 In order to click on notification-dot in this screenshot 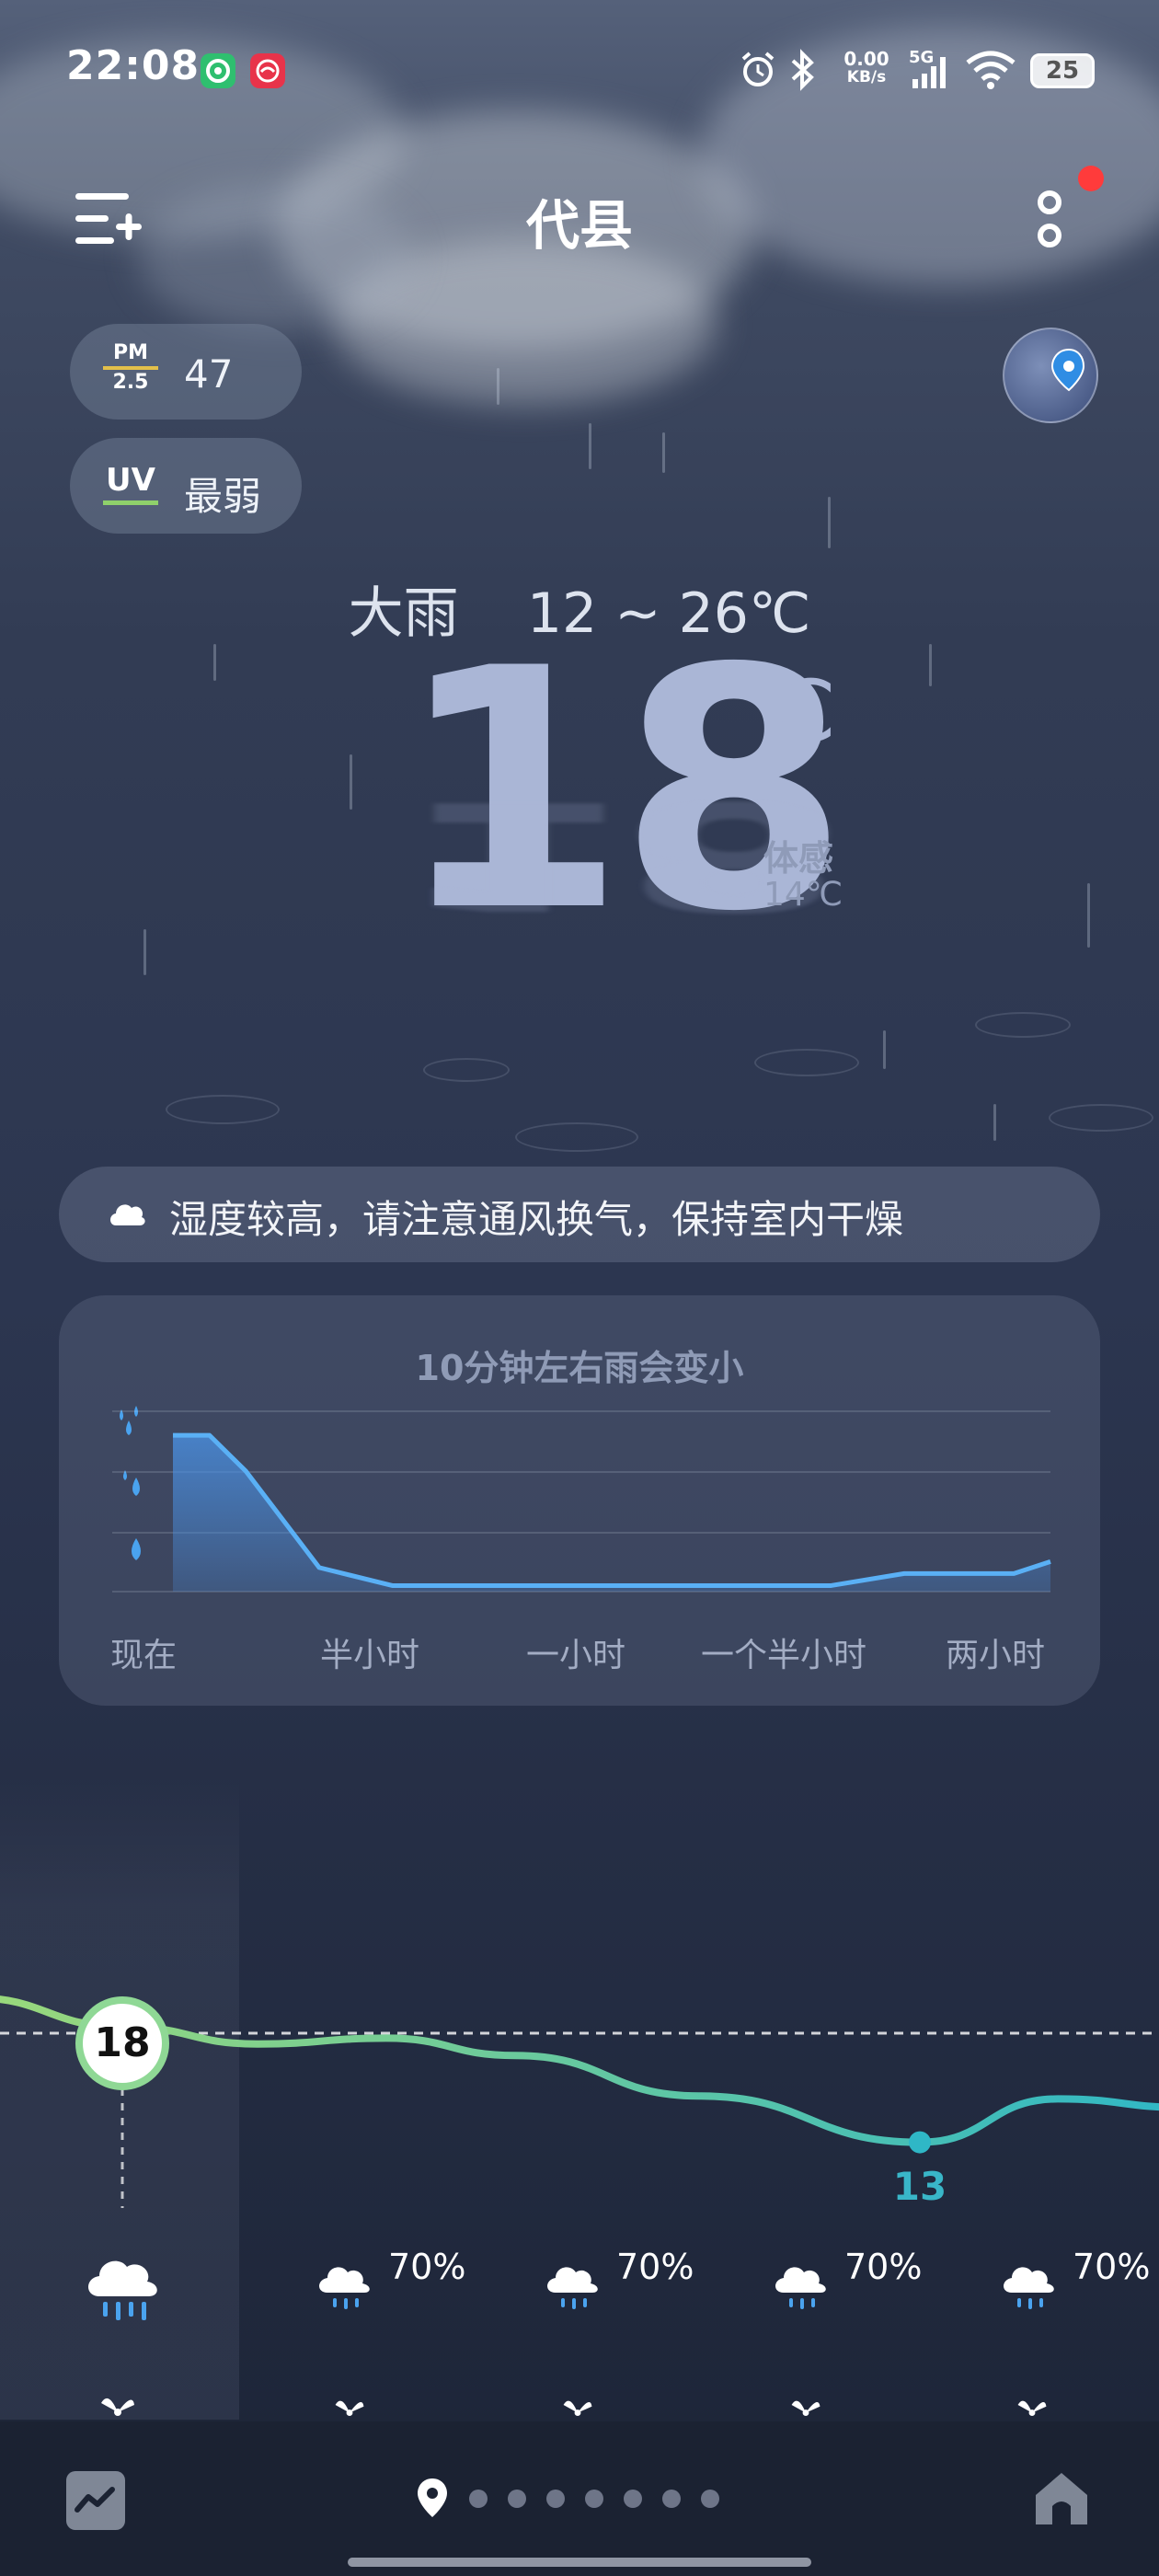, I will do `click(1091, 178)`.